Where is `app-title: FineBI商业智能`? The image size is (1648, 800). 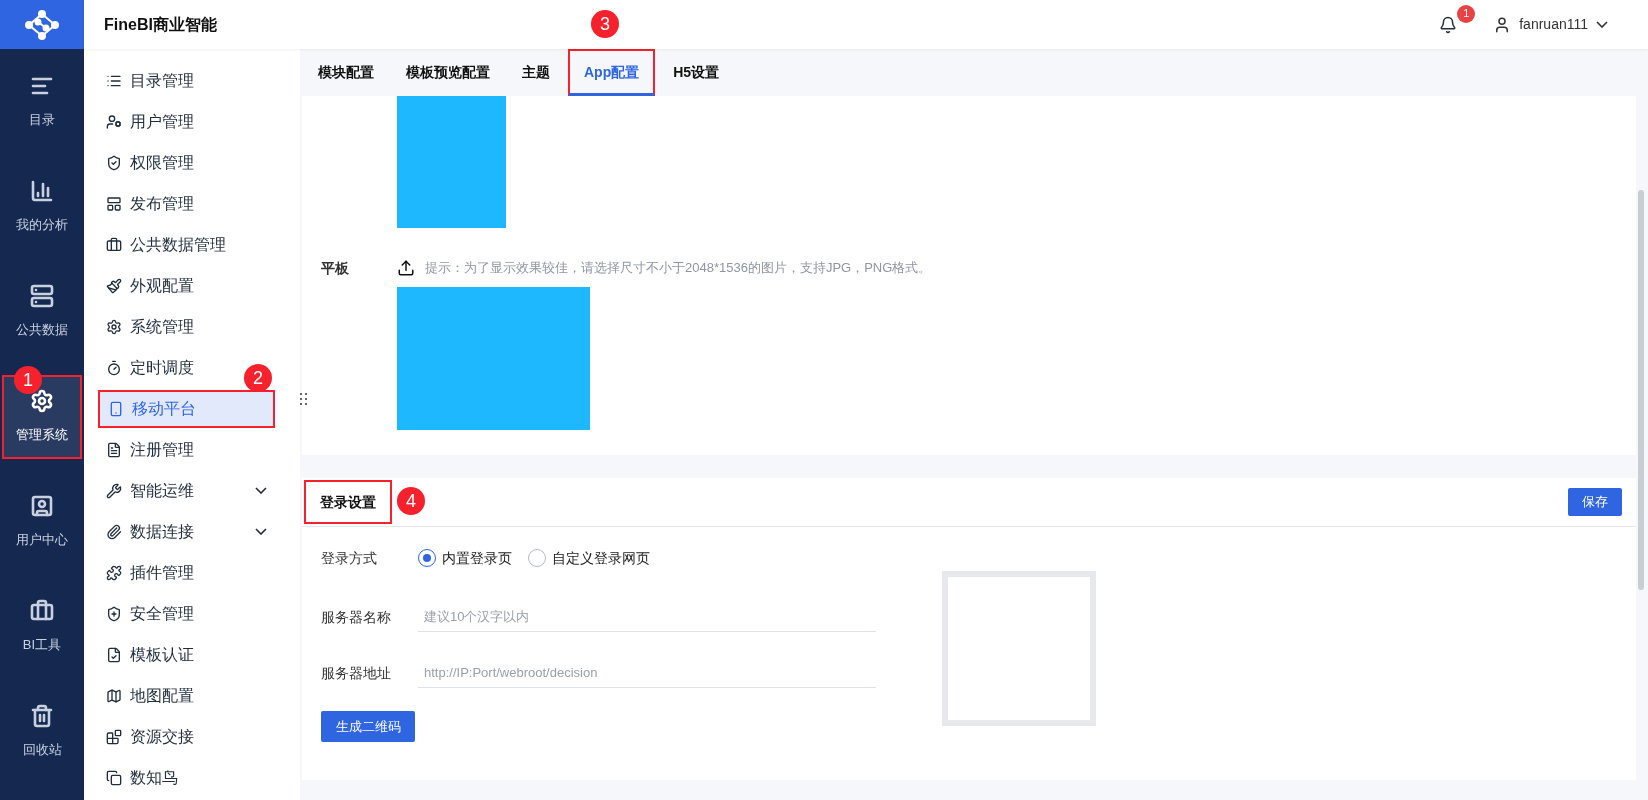 app-title: FineBI商业智能 is located at coordinates (160, 24).